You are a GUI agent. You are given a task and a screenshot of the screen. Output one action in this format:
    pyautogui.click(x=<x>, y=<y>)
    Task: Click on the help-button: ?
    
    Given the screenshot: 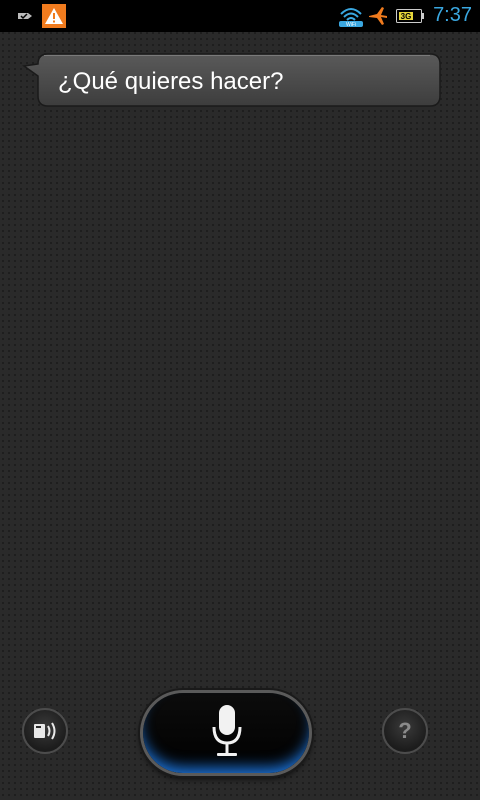 What is the action you would take?
    pyautogui.click(x=405, y=731)
    